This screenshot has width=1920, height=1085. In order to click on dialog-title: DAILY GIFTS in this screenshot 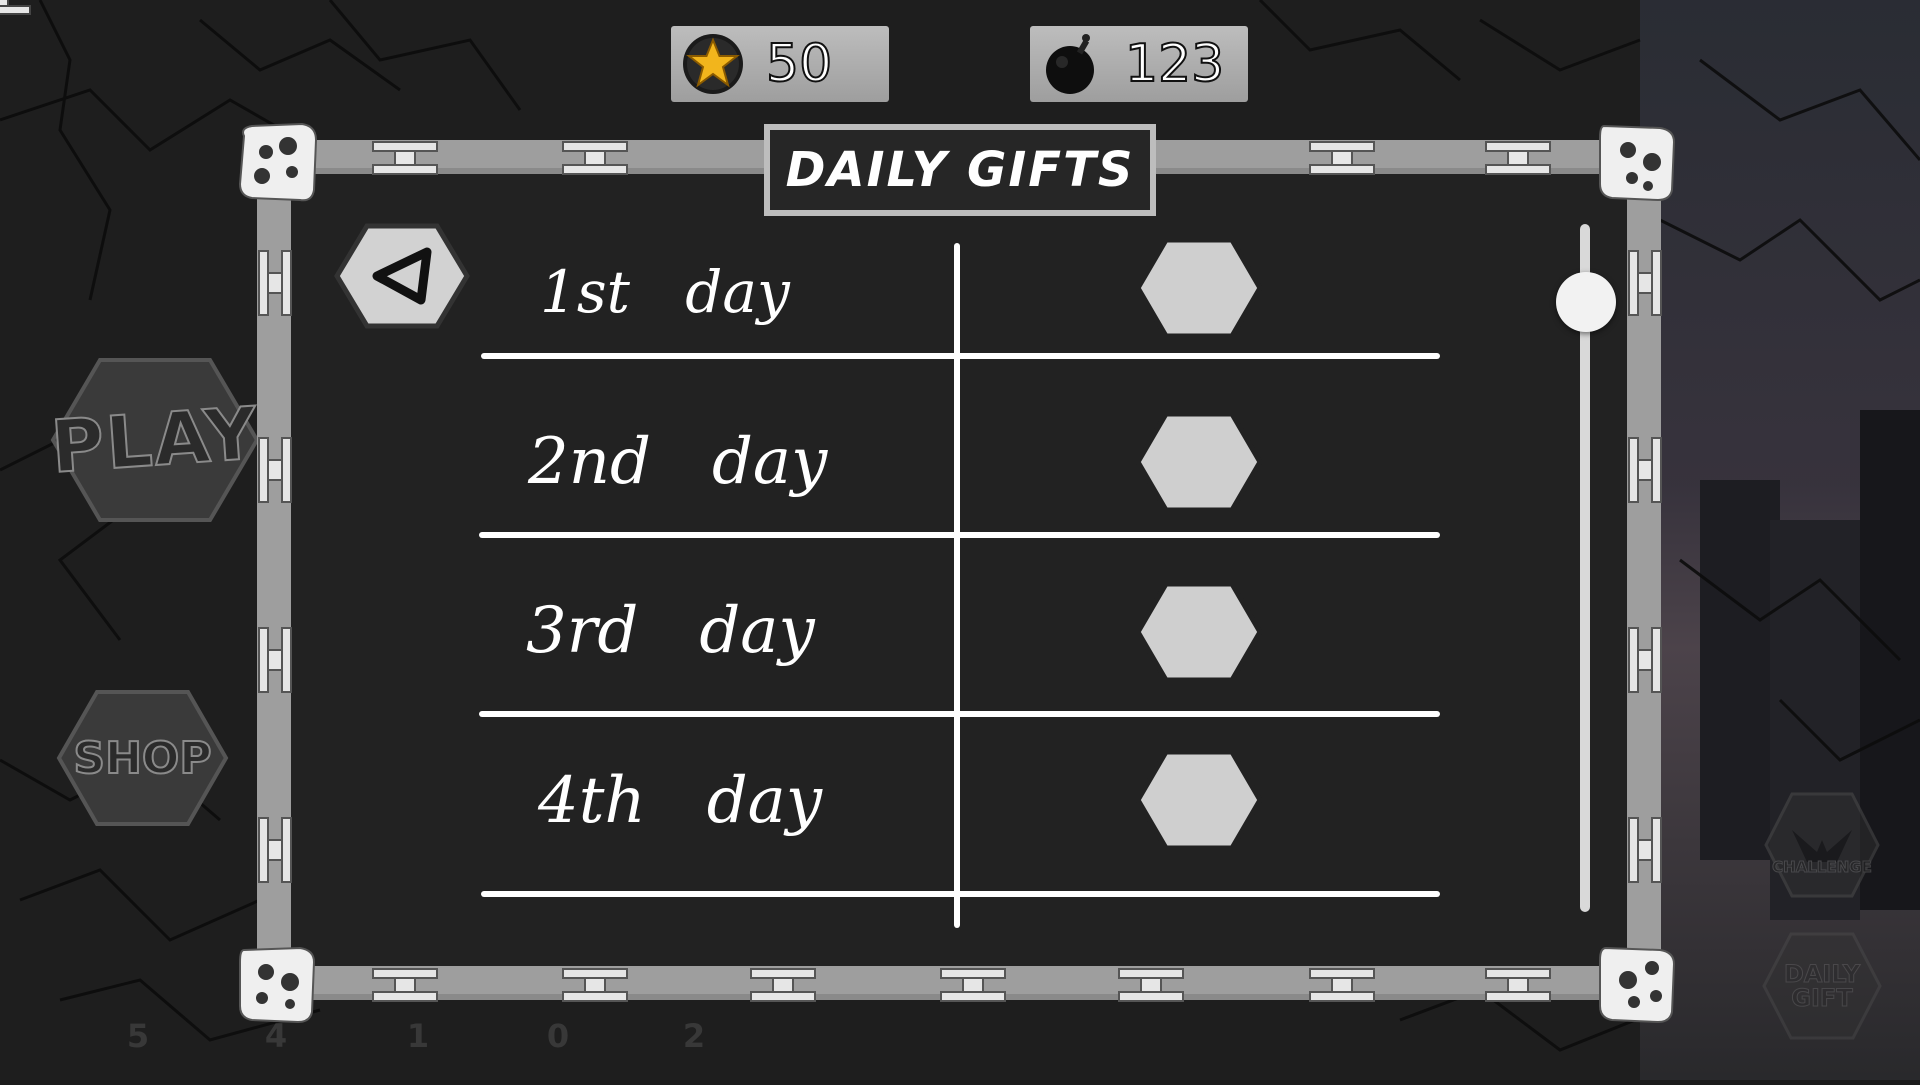, I will do `click(960, 170)`.